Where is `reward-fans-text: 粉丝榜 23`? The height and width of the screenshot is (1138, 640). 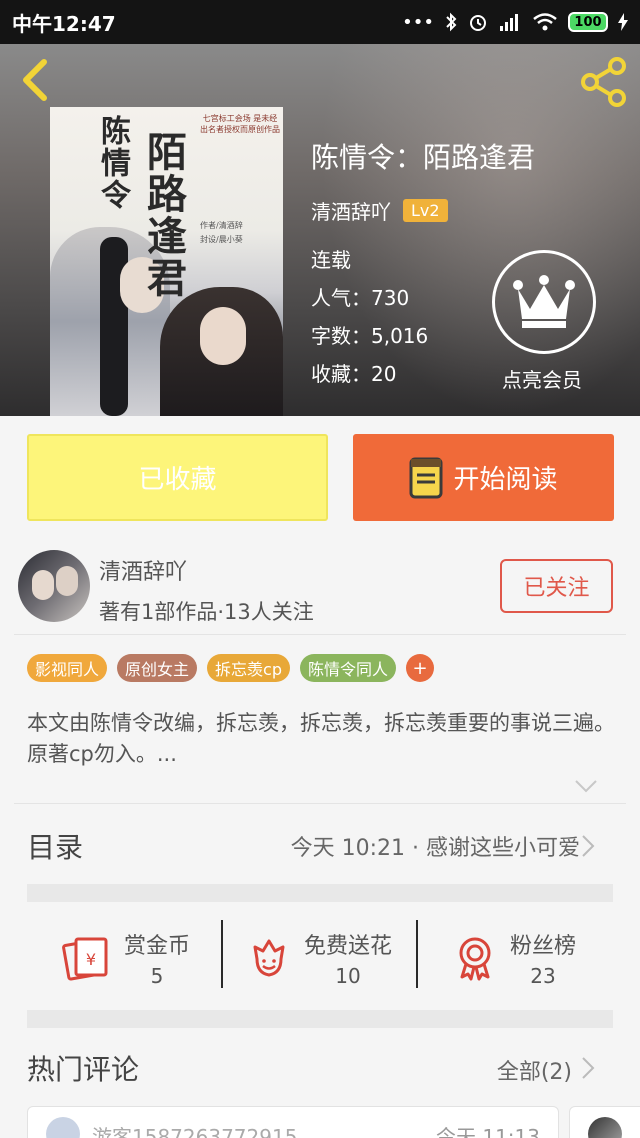 reward-fans-text: 粉丝榜 23 is located at coordinates (543, 958).